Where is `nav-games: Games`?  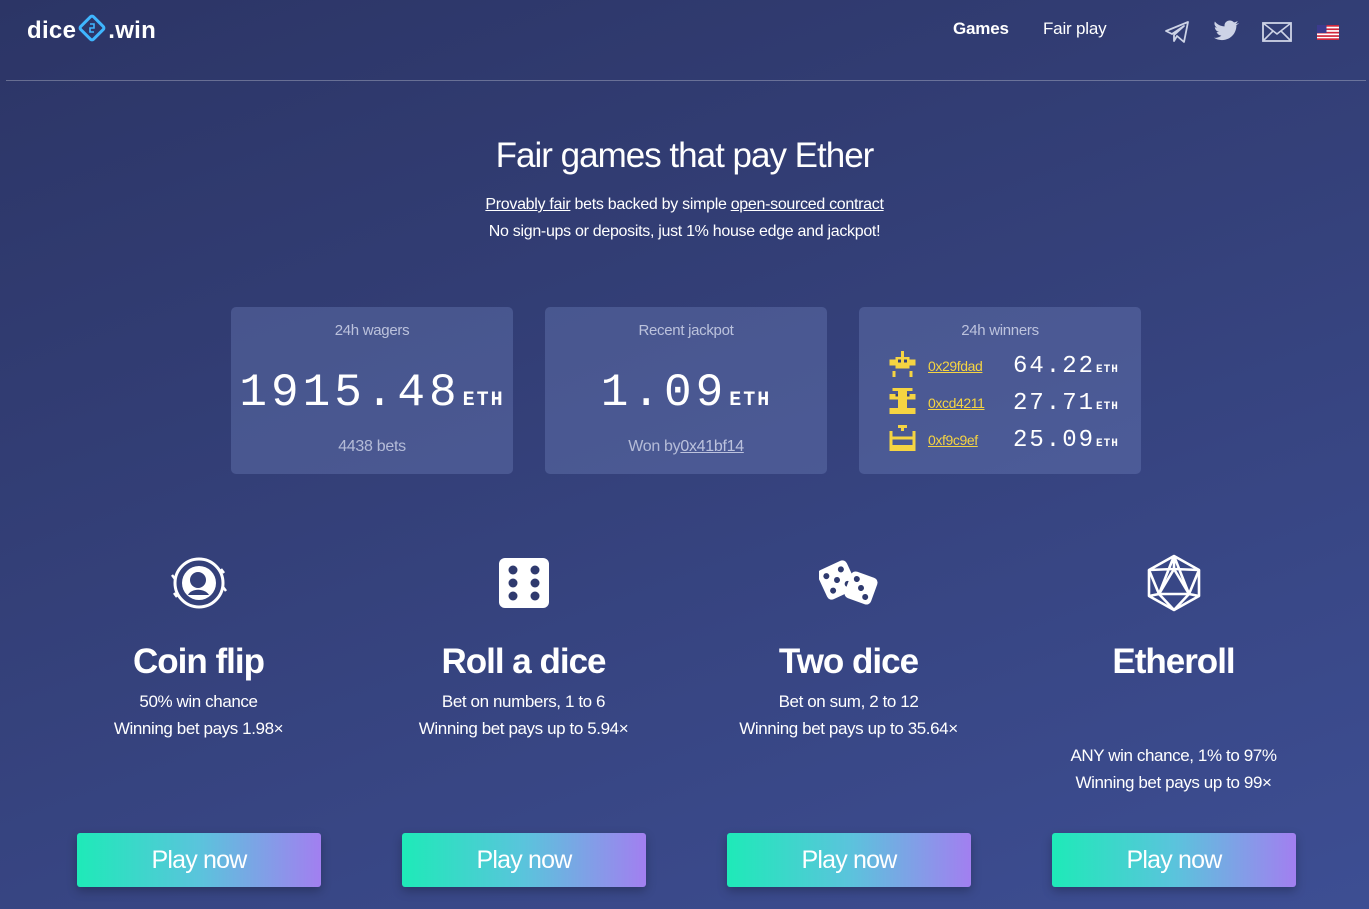 nav-games: Games is located at coordinates (981, 29).